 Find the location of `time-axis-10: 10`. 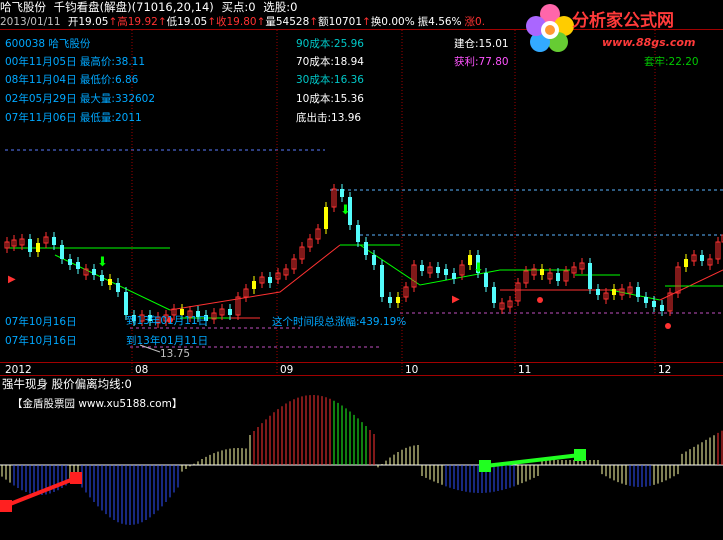

time-axis-10: 10 is located at coordinates (412, 370).